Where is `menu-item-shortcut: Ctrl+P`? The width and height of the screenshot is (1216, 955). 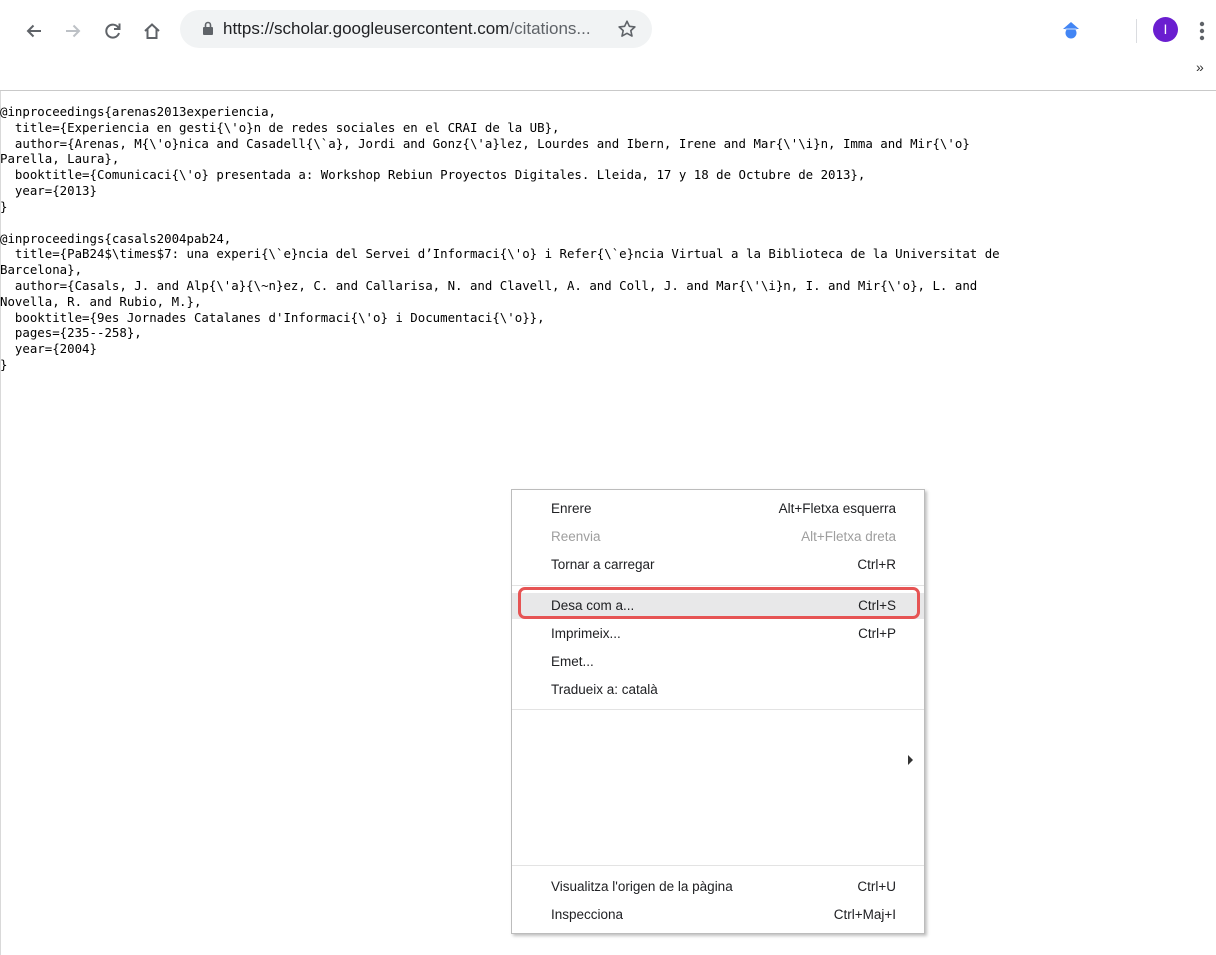 menu-item-shortcut: Ctrl+P is located at coordinates (877, 633).